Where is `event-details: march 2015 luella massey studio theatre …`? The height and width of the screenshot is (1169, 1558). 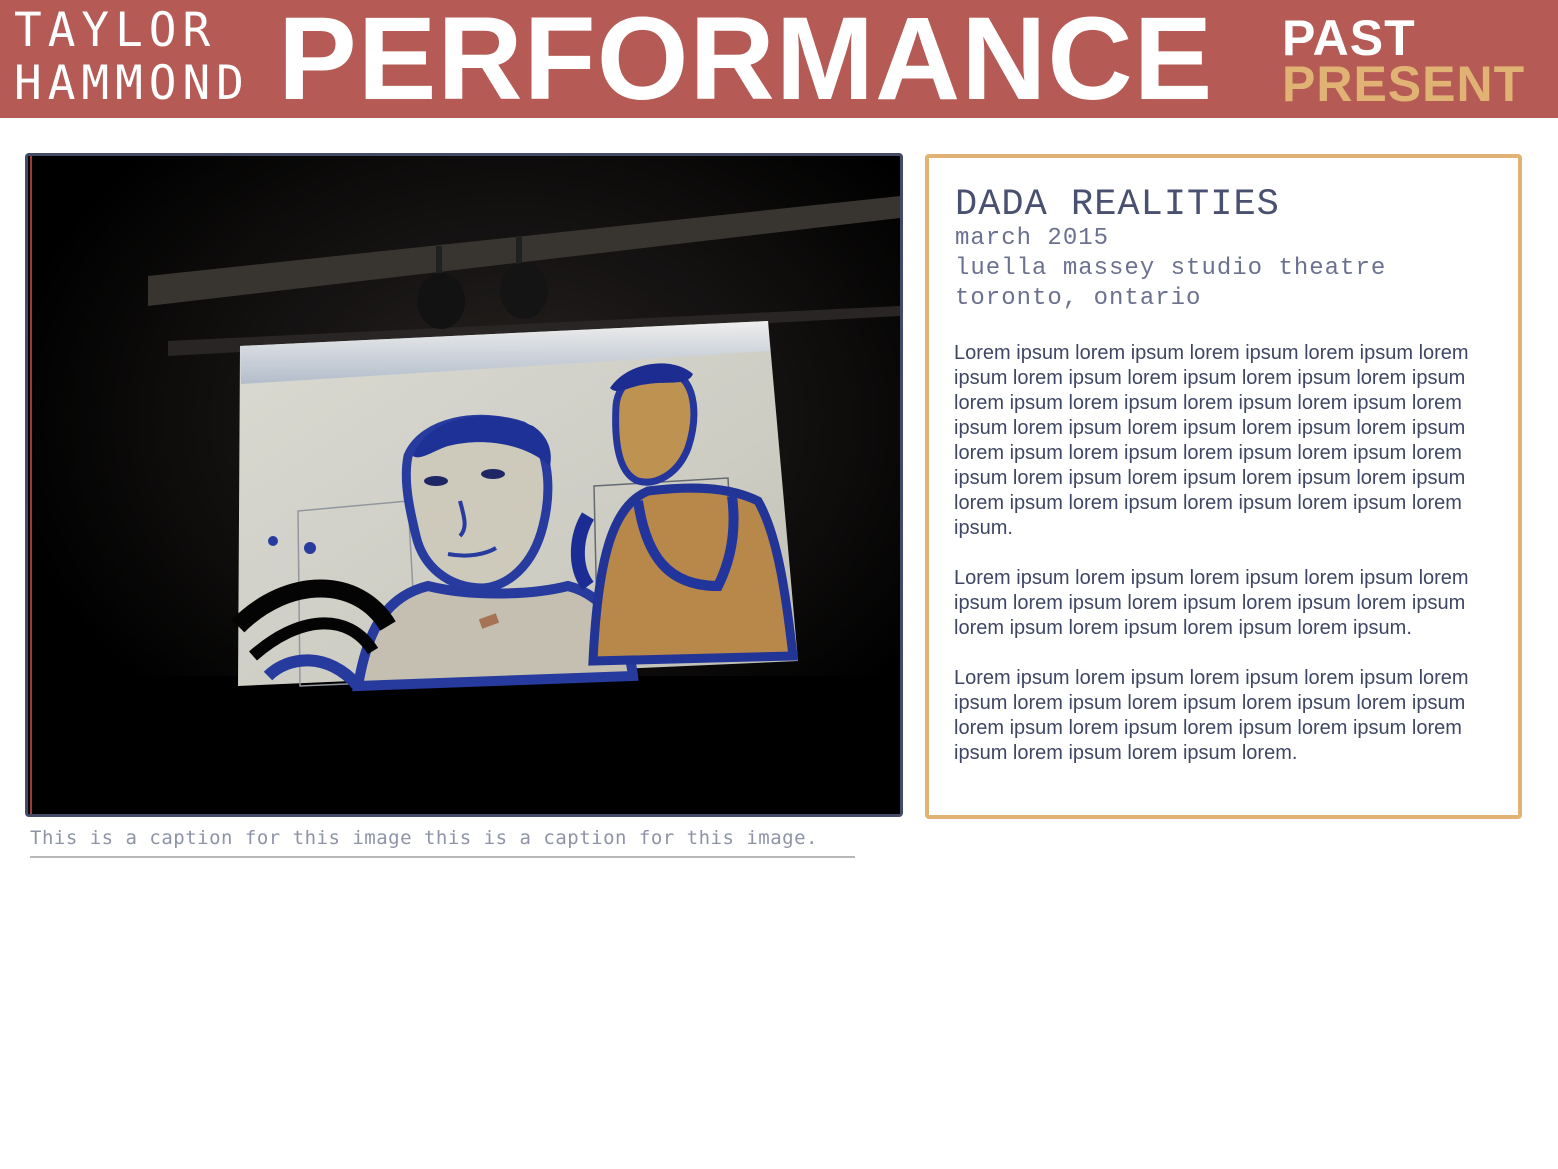
event-details: march 2015 luella massey studio theatre … is located at coordinates (1170, 269).